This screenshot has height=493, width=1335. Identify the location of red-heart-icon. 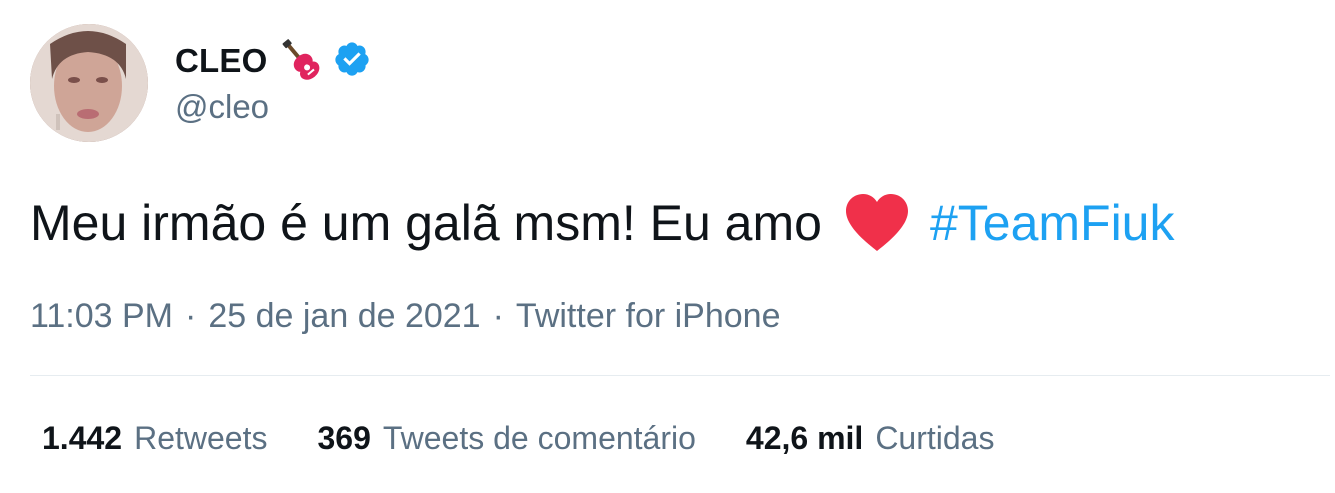
(877, 223).